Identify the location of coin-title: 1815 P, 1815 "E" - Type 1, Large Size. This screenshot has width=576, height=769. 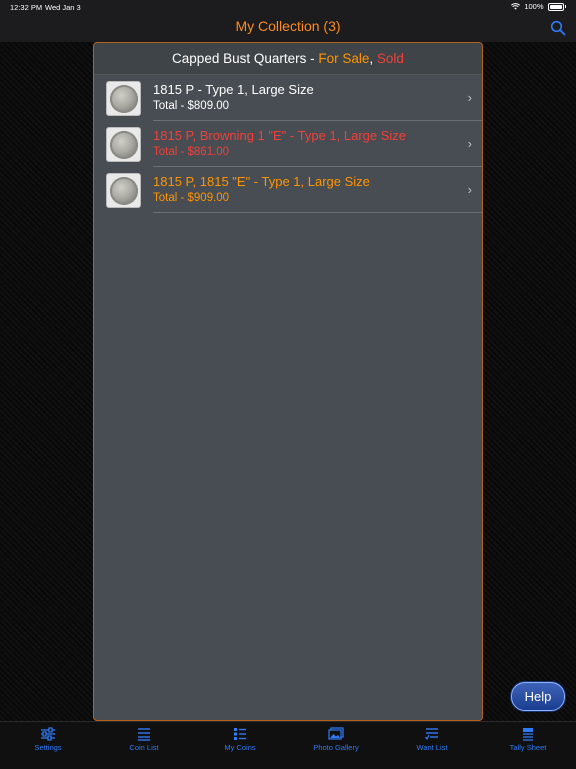
(261, 181).